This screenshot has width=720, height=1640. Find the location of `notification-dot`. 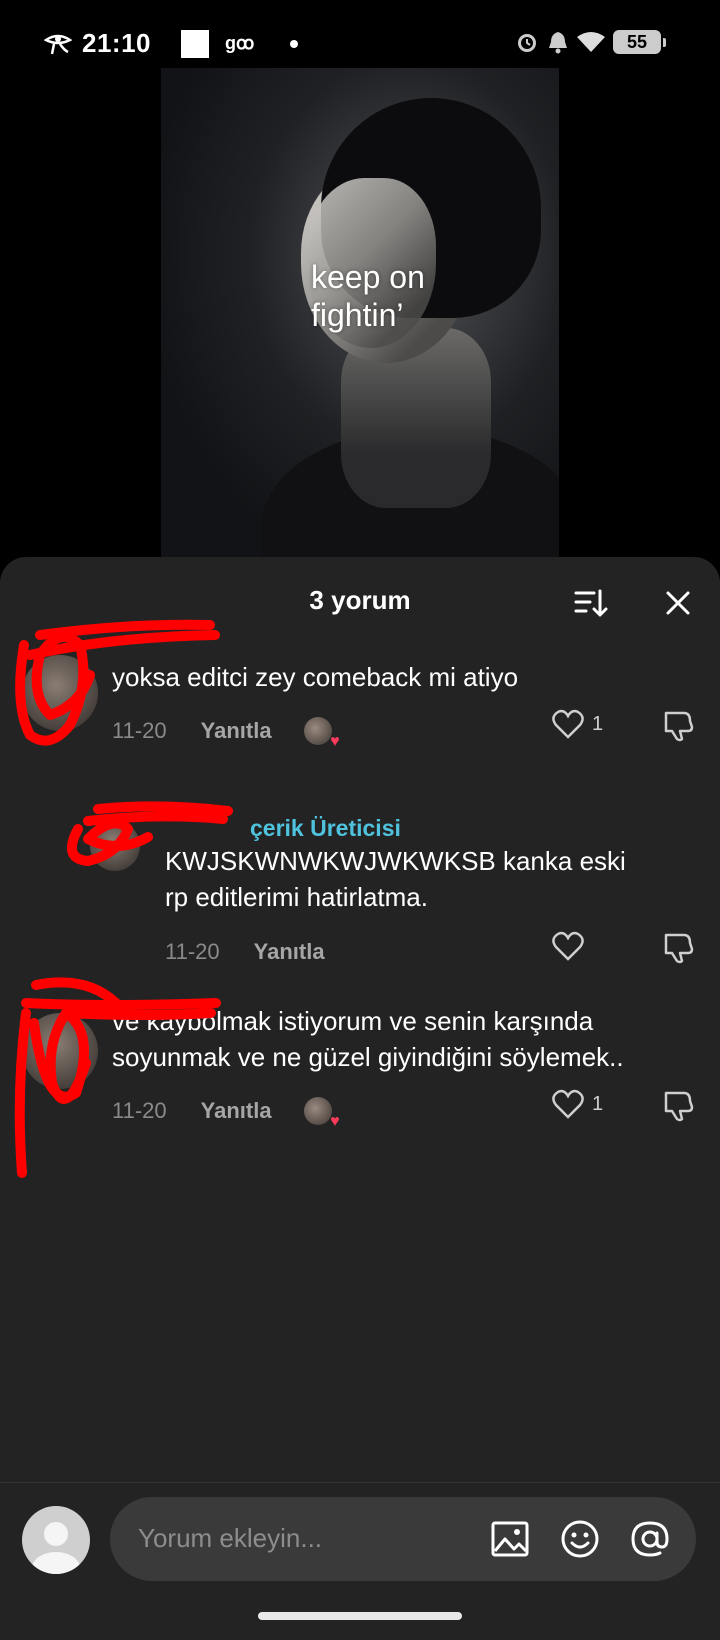

notification-dot is located at coordinates (294, 43).